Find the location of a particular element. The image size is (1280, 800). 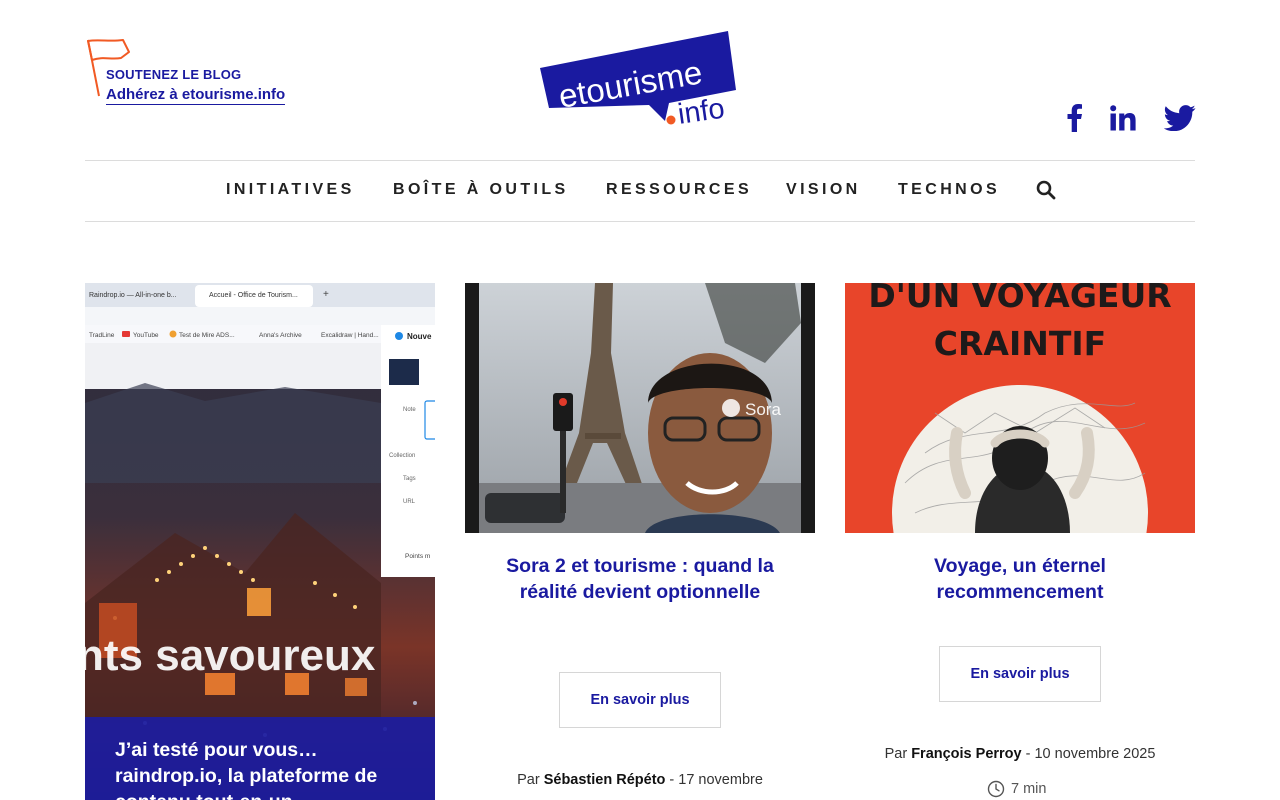

search-button is located at coordinates (1046, 192).